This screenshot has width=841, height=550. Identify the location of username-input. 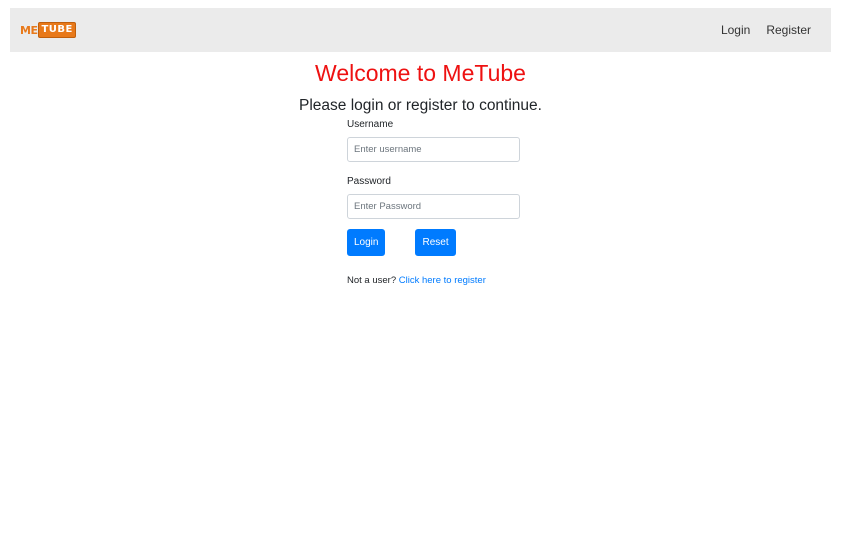
(433, 149).